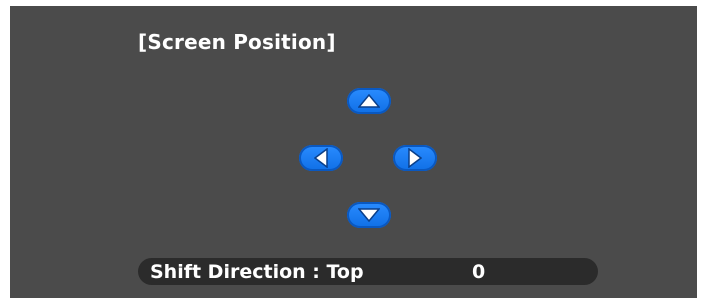 Image resolution: width=707 pixels, height=305 pixels. What do you see at coordinates (237, 42) in the screenshot?
I see `panel-title: [Screen Position]` at bounding box center [237, 42].